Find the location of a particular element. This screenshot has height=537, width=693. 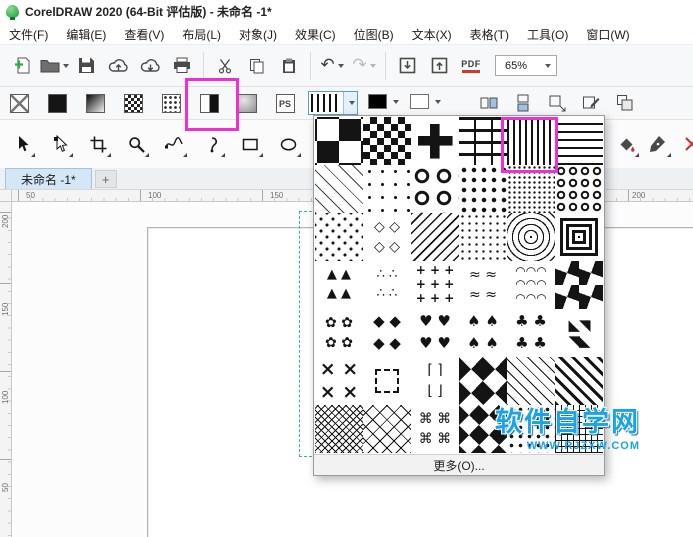

menu-item-5: 对象(J) is located at coordinates (258, 33).